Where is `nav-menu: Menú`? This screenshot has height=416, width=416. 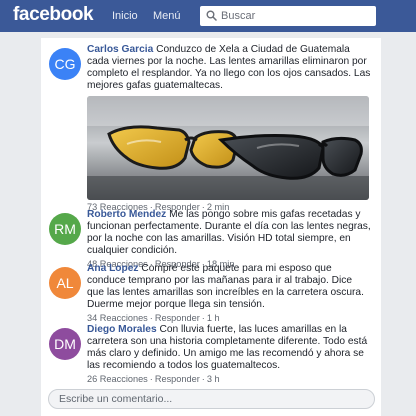
nav-menu: Menú is located at coordinates (167, 16).